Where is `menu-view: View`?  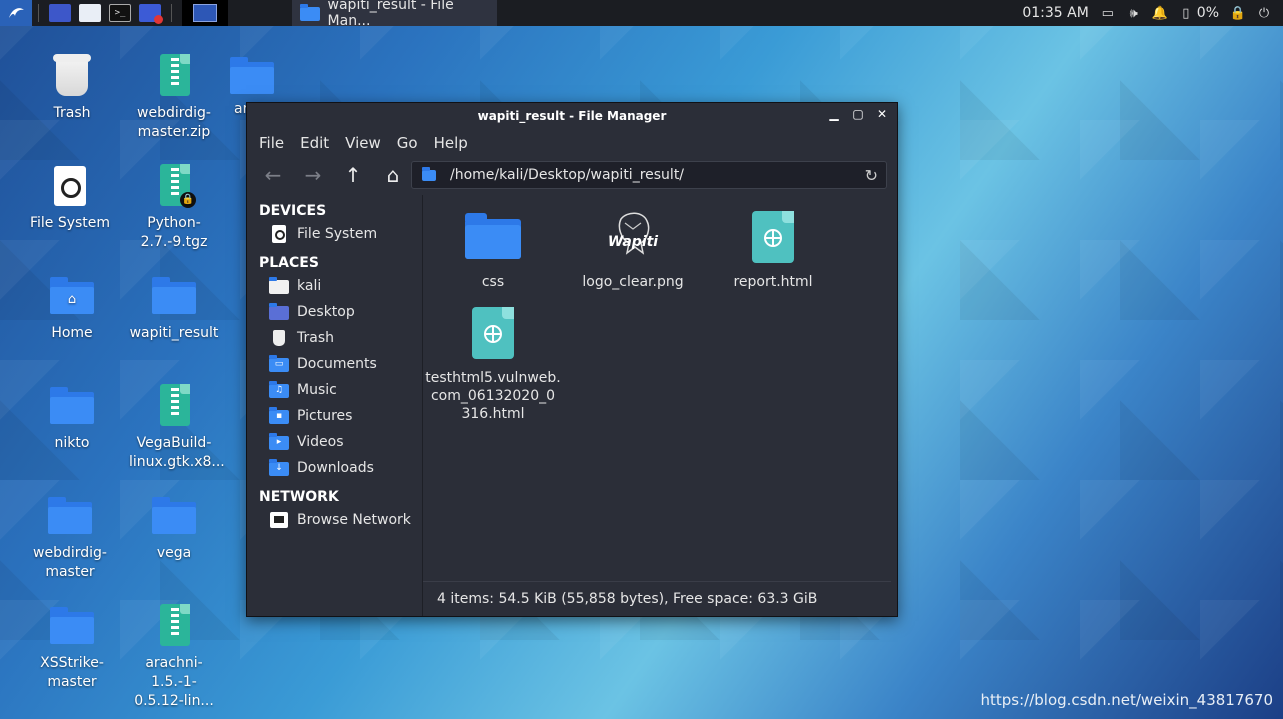 menu-view: View is located at coordinates (363, 143).